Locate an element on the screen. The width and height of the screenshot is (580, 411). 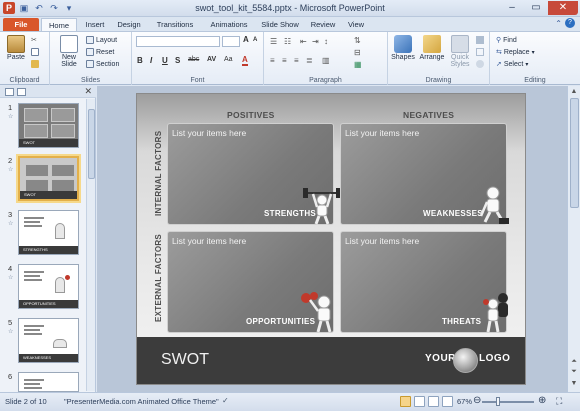
slide-thumbnail-2: SWOT is located at coordinates (48, 178).